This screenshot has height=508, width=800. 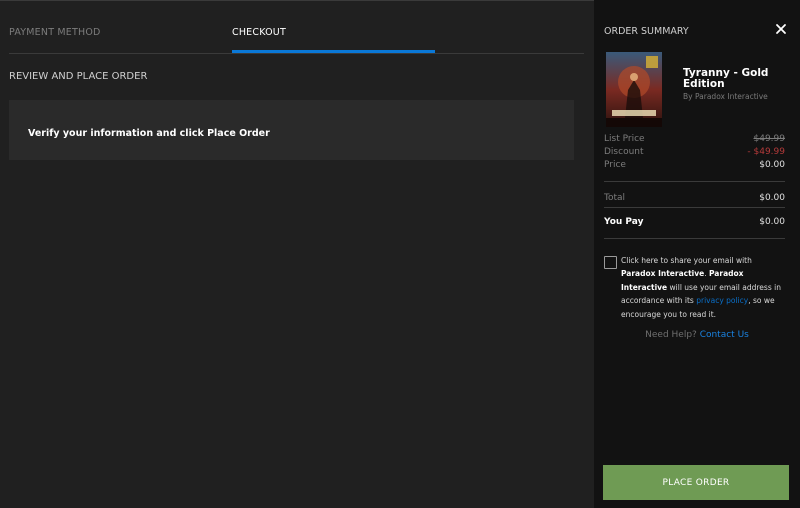 What do you see at coordinates (646, 31) in the screenshot?
I see `order-summary-title: ORDER SUMMARY` at bounding box center [646, 31].